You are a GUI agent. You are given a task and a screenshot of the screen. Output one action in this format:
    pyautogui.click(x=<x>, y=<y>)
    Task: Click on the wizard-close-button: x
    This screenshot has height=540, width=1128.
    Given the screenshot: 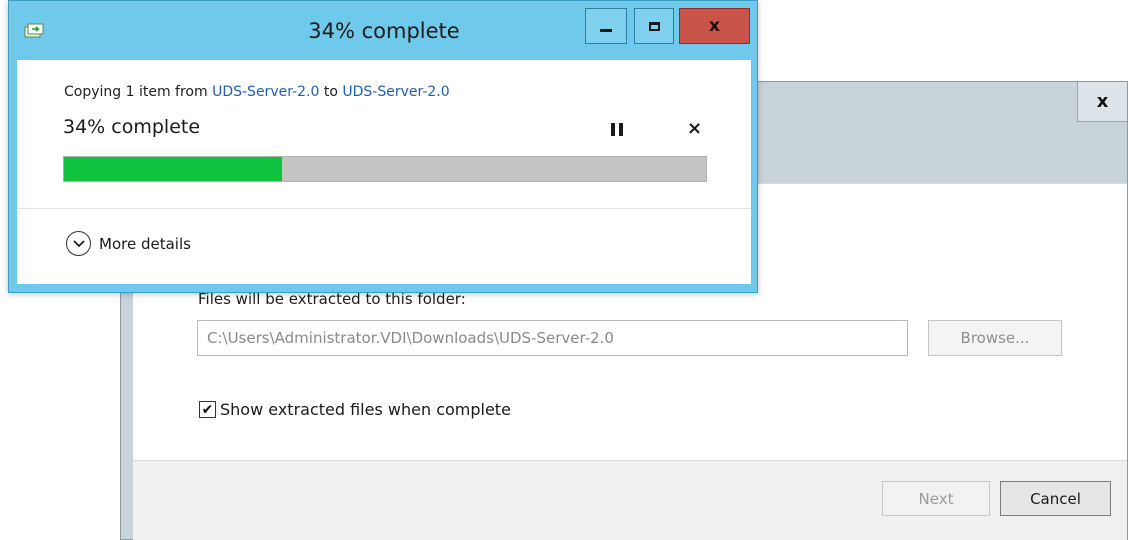 What is the action you would take?
    pyautogui.click(x=1102, y=102)
    